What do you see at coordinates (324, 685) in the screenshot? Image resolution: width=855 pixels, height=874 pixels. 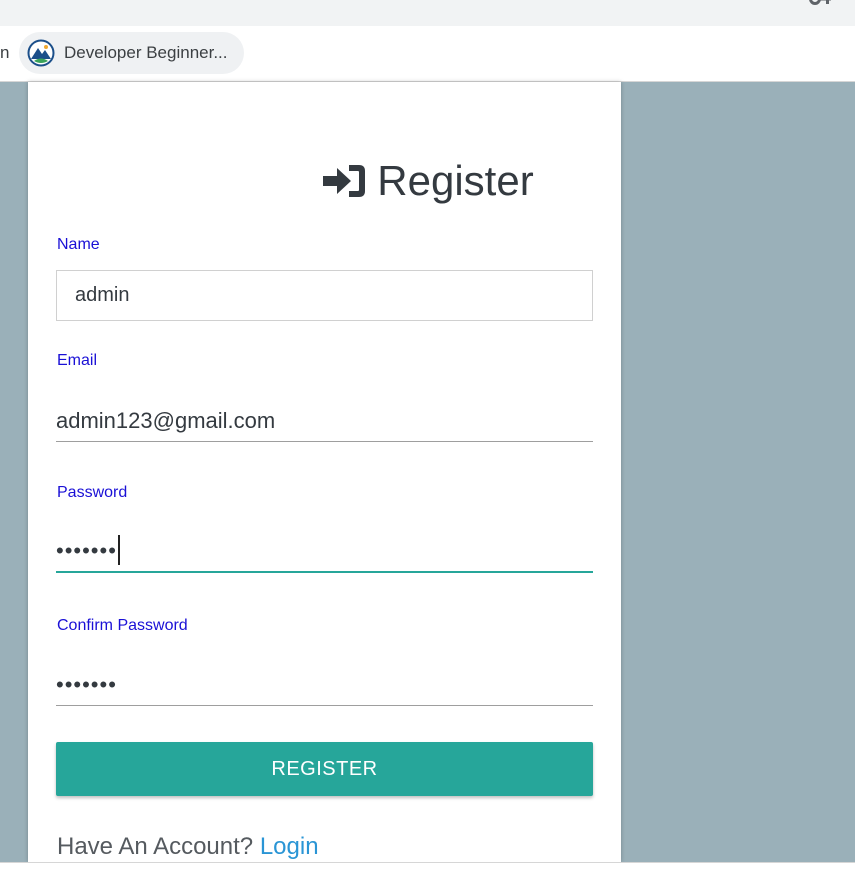 I see `confirm-password-input: •••••••` at bounding box center [324, 685].